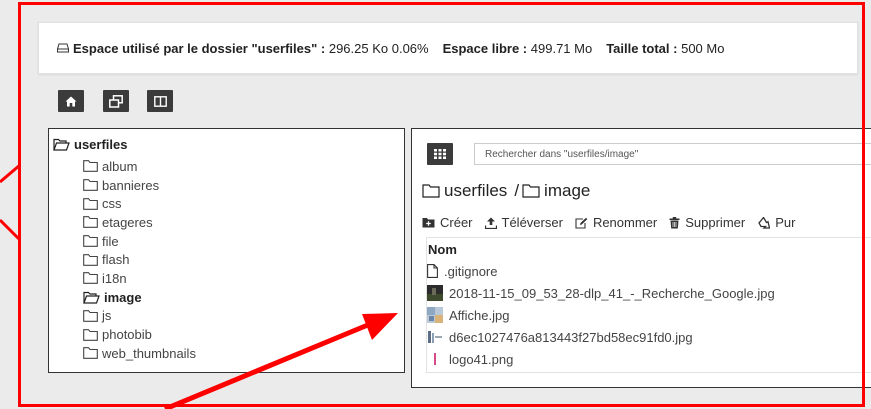 This screenshot has height=409, width=871. I want to click on grid-view-button, so click(440, 154).